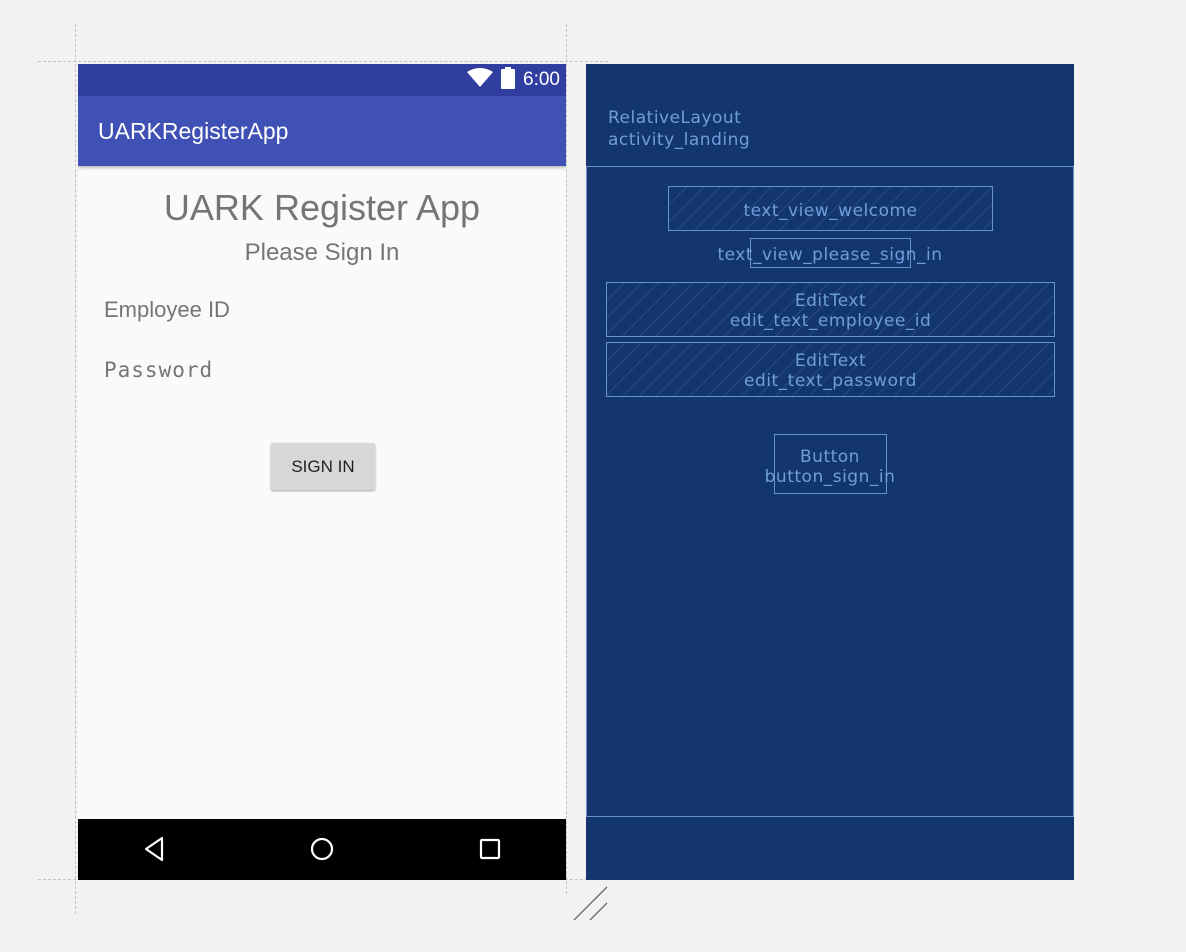  I want to click on welcome-text: UARK Register App, so click(322, 207).